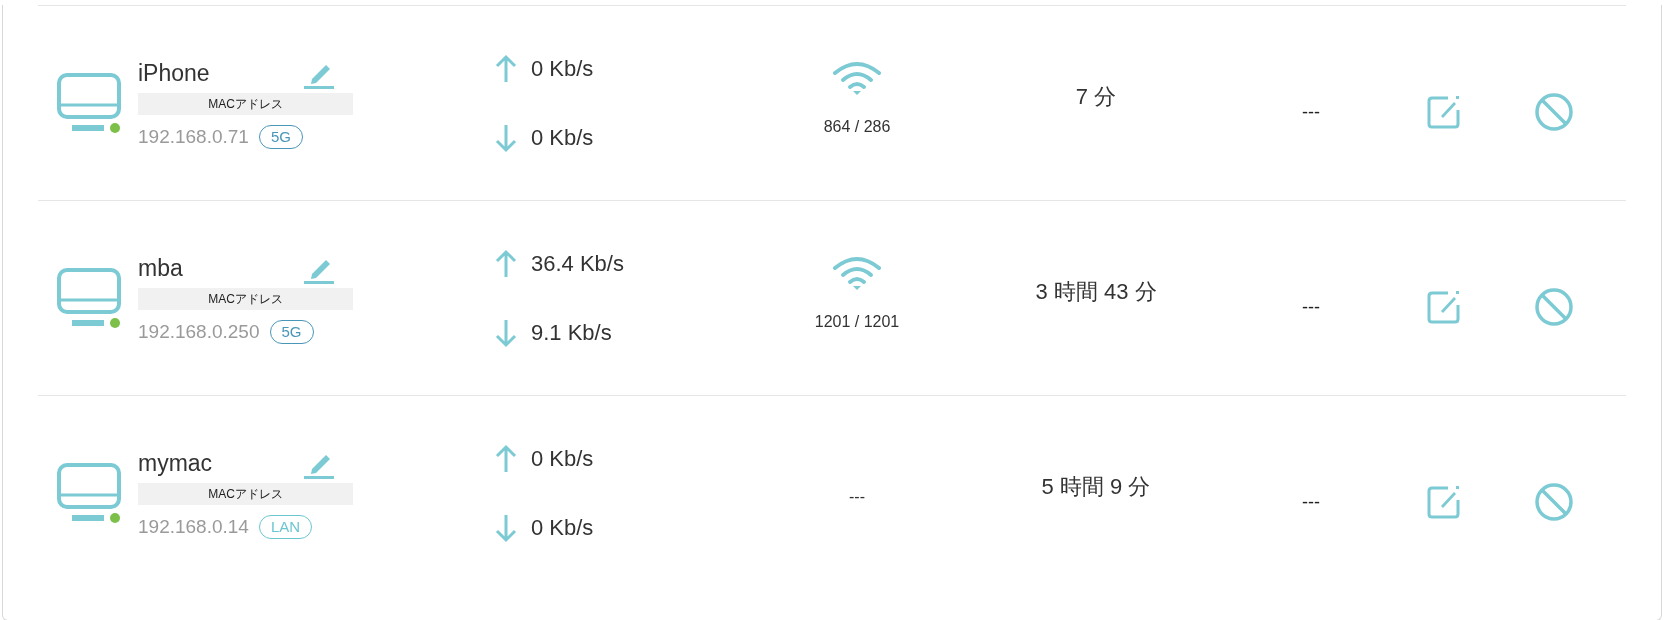 The width and height of the screenshot is (1670, 620). What do you see at coordinates (193, 136) in the screenshot?
I see `ip-address: 192.168.0.71` at bounding box center [193, 136].